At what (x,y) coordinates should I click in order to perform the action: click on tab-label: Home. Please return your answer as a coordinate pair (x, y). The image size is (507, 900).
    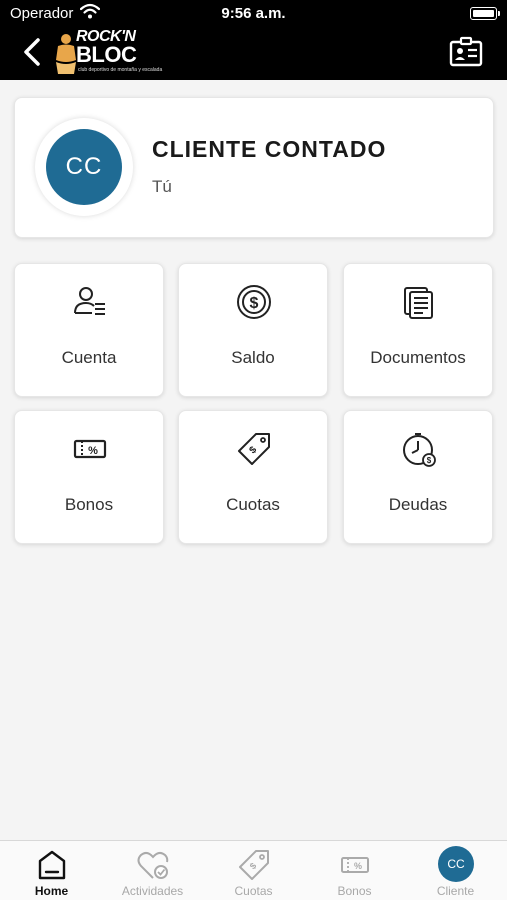
    Looking at the image, I should click on (51, 891).